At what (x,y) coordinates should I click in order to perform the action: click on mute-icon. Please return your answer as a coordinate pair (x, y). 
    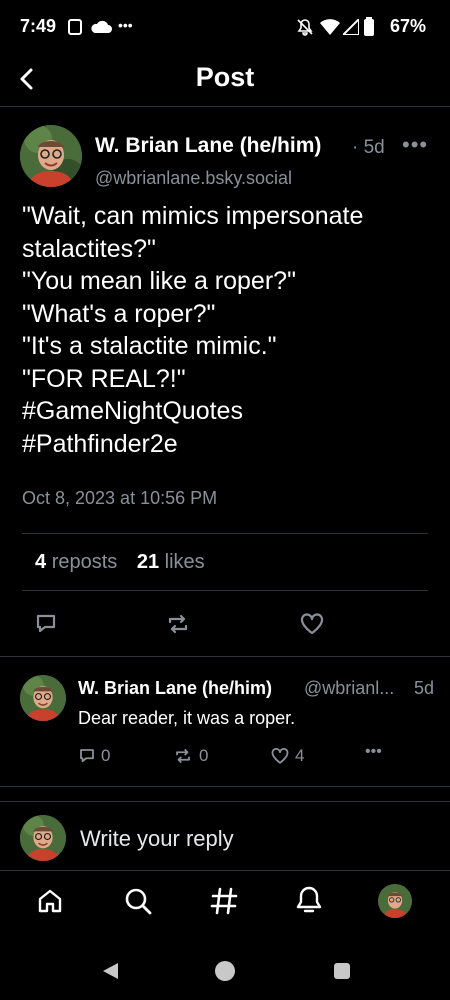
    Looking at the image, I should click on (305, 27).